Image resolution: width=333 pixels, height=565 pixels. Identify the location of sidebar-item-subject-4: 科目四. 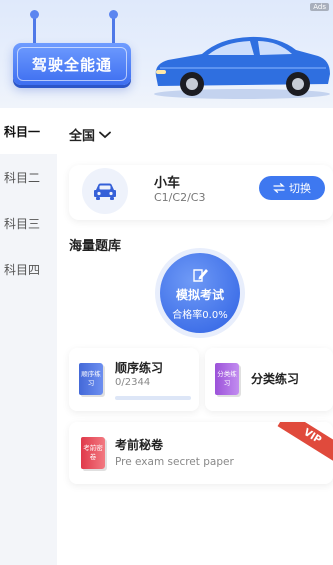
(28, 269).